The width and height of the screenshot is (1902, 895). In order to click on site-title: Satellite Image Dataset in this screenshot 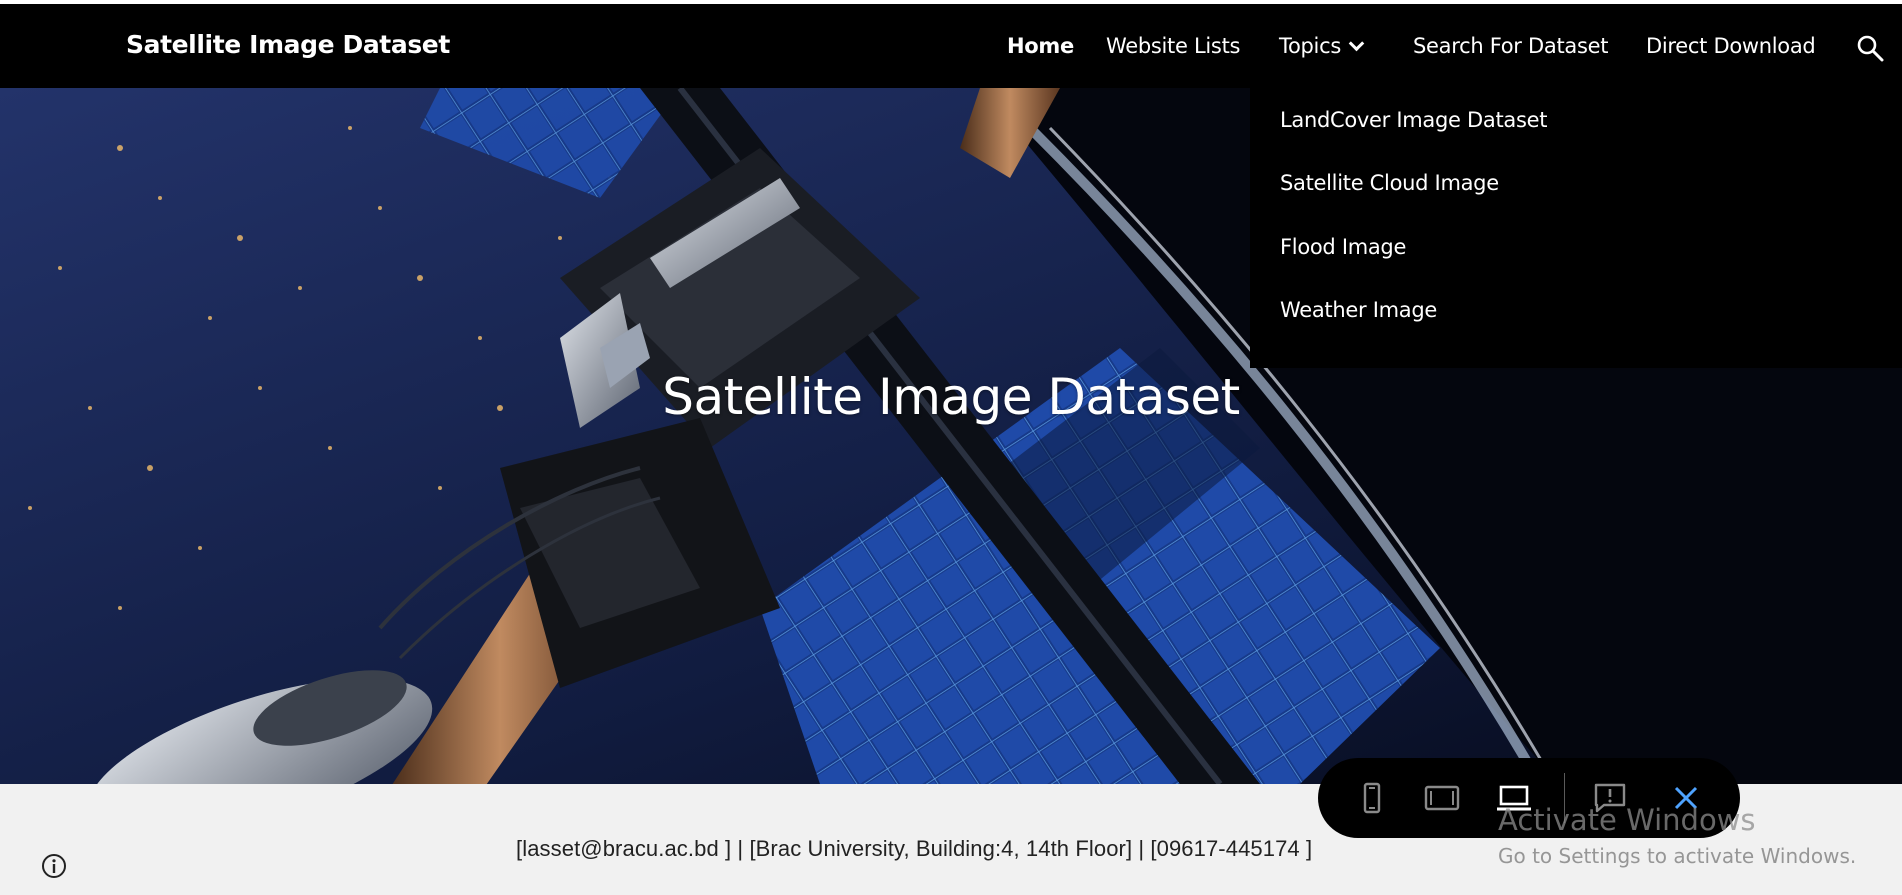, I will do `click(288, 44)`.